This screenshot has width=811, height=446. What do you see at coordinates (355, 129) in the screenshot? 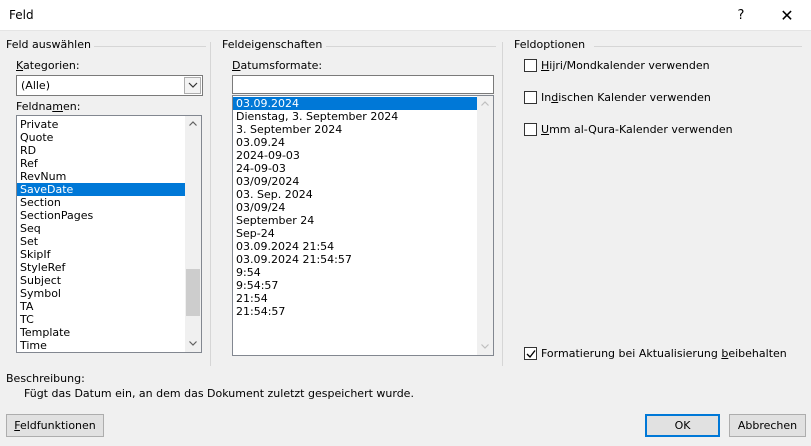
I see `date-format-item: 3. September 2024` at bounding box center [355, 129].